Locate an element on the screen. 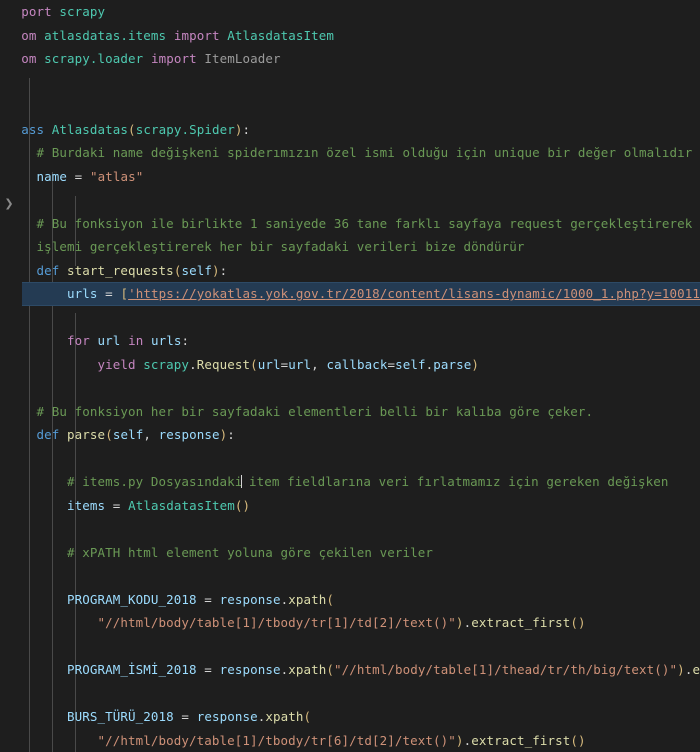 The image size is (700, 752). token-variable: name is located at coordinates (52, 176).